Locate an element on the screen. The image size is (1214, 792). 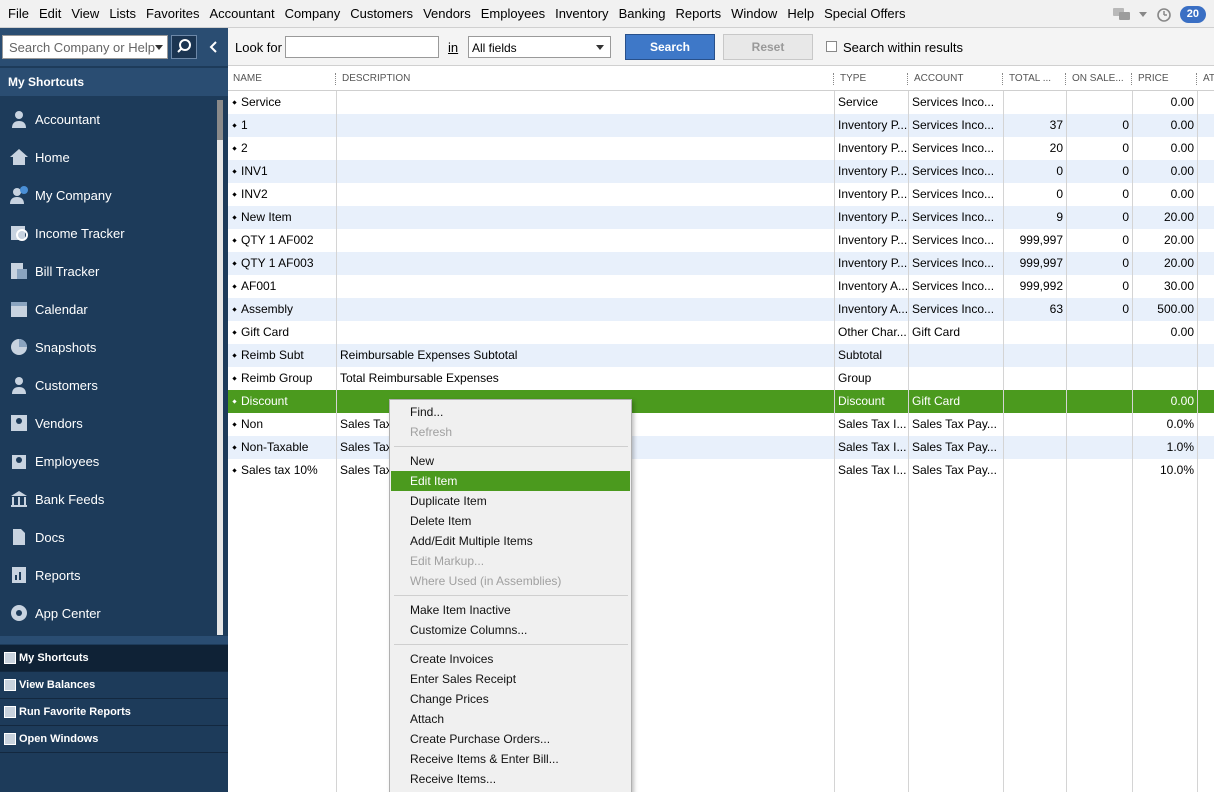
menu-window: Window is located at coordinates (754, 14).